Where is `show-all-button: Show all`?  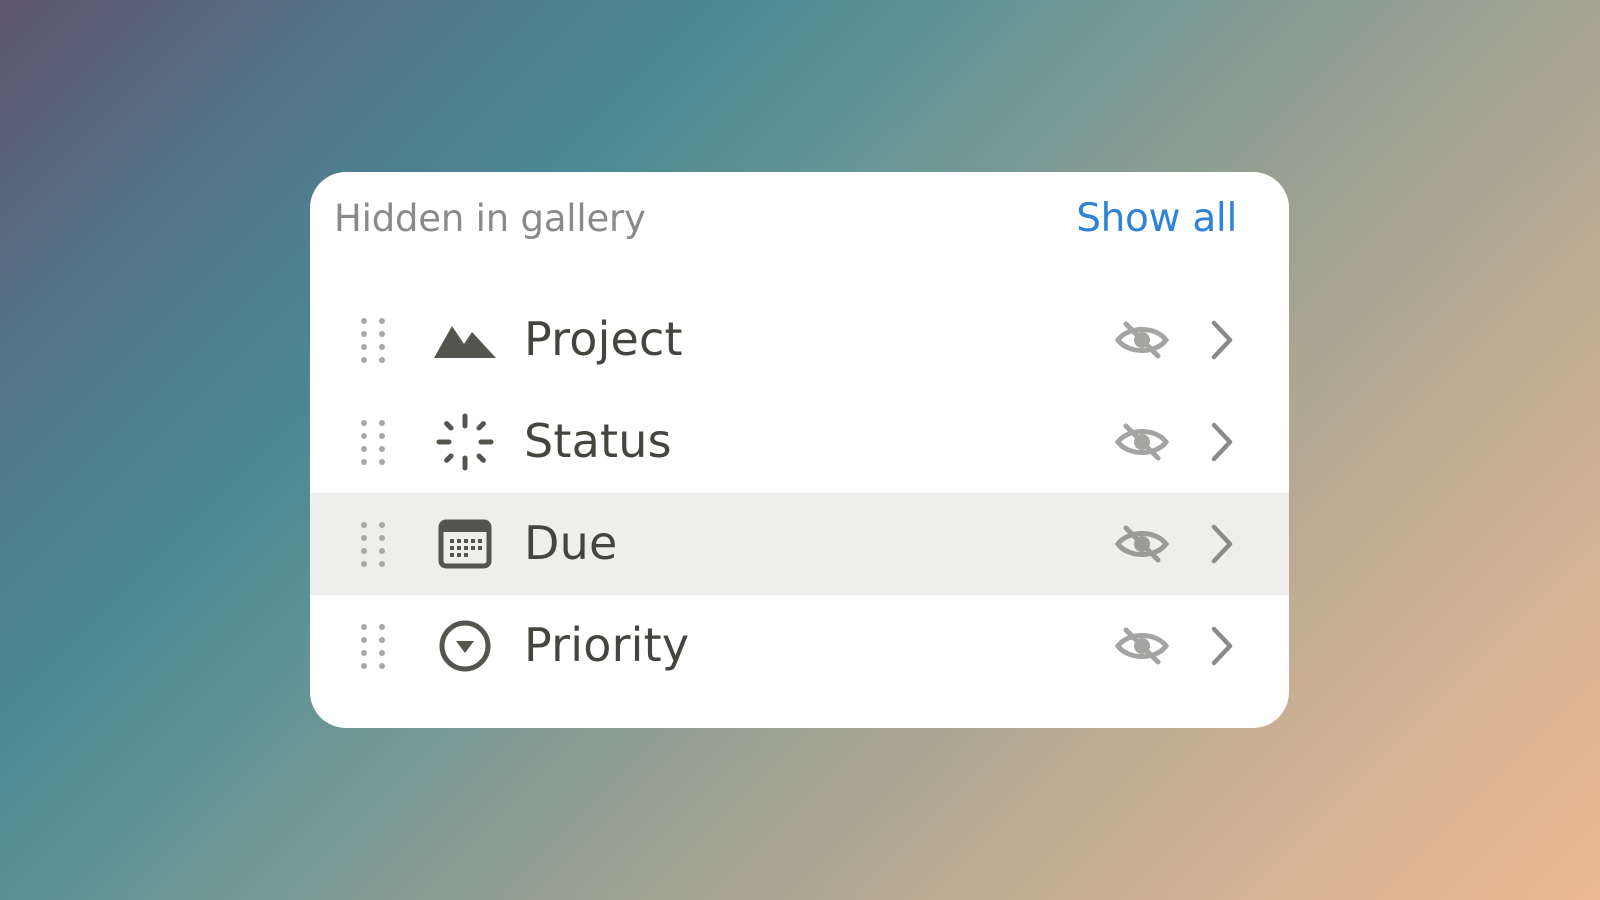 show-all-button: Show all is located at coordinates (1156, 218).